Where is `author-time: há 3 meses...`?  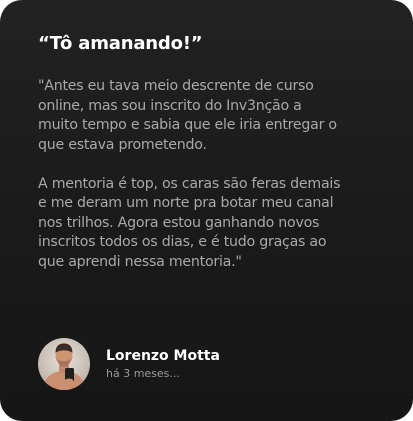 author-time: há 3 meses... is located at coordinates (143, 373).